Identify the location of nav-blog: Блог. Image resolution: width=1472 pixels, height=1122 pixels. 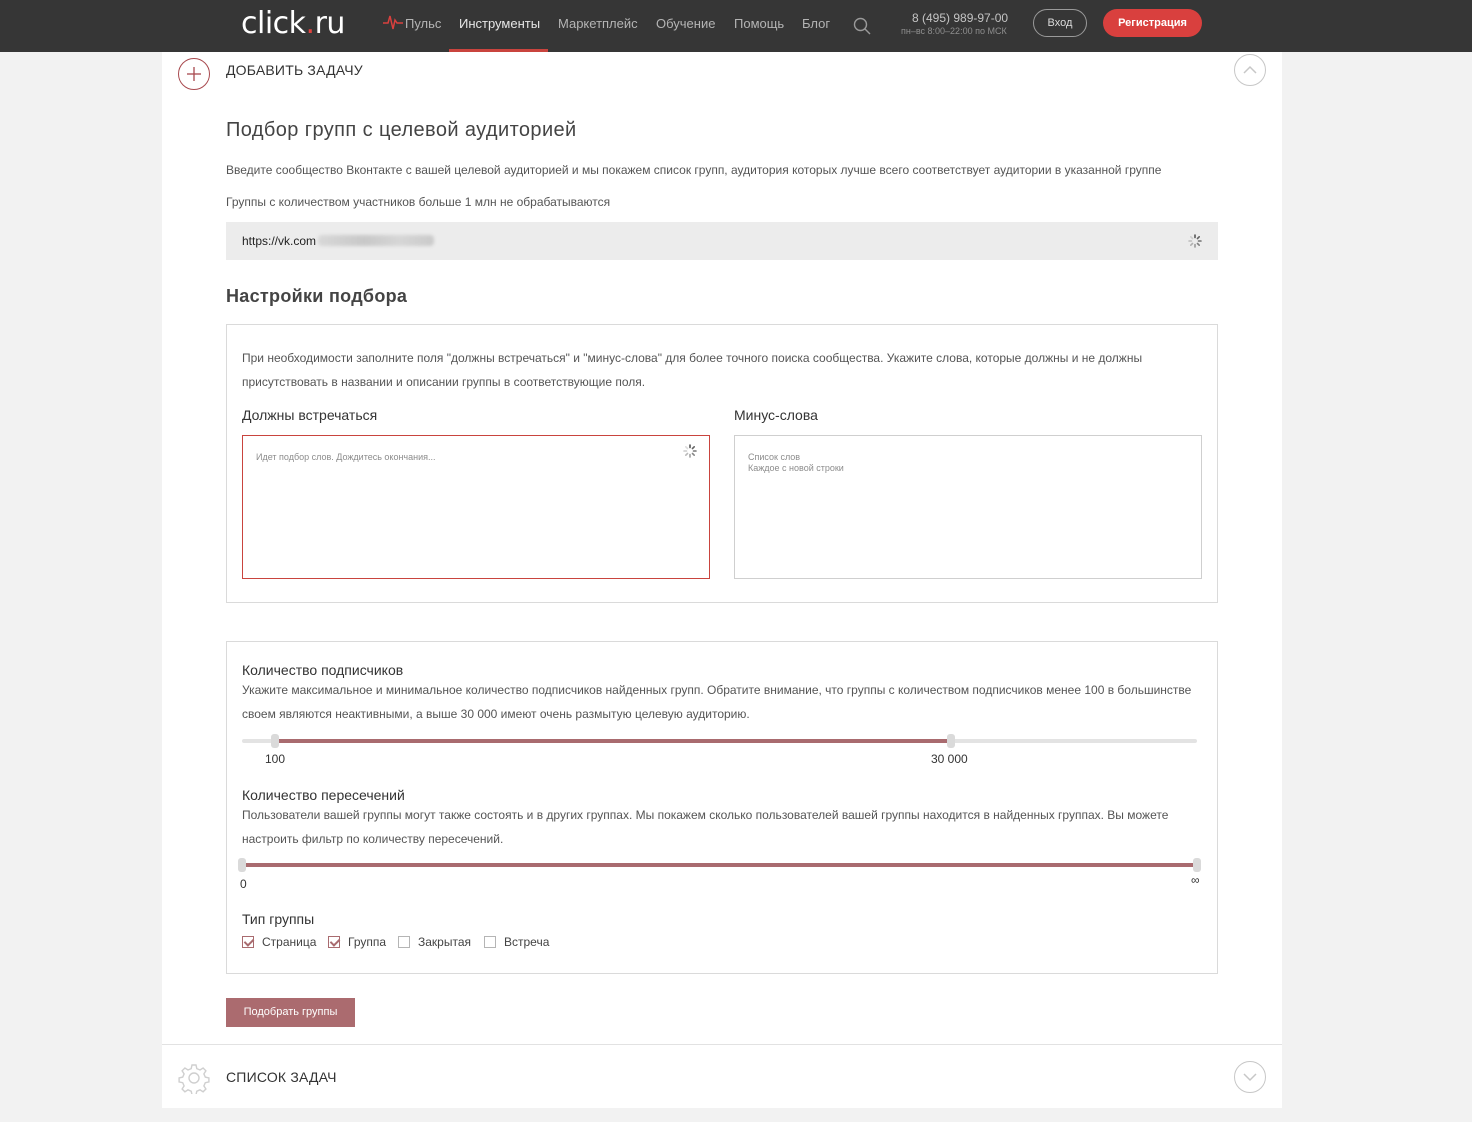
(816, 23).